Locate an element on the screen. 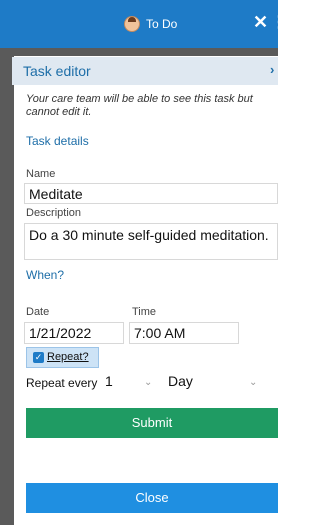  when-heading: When? is located at coordinates (45, 275).